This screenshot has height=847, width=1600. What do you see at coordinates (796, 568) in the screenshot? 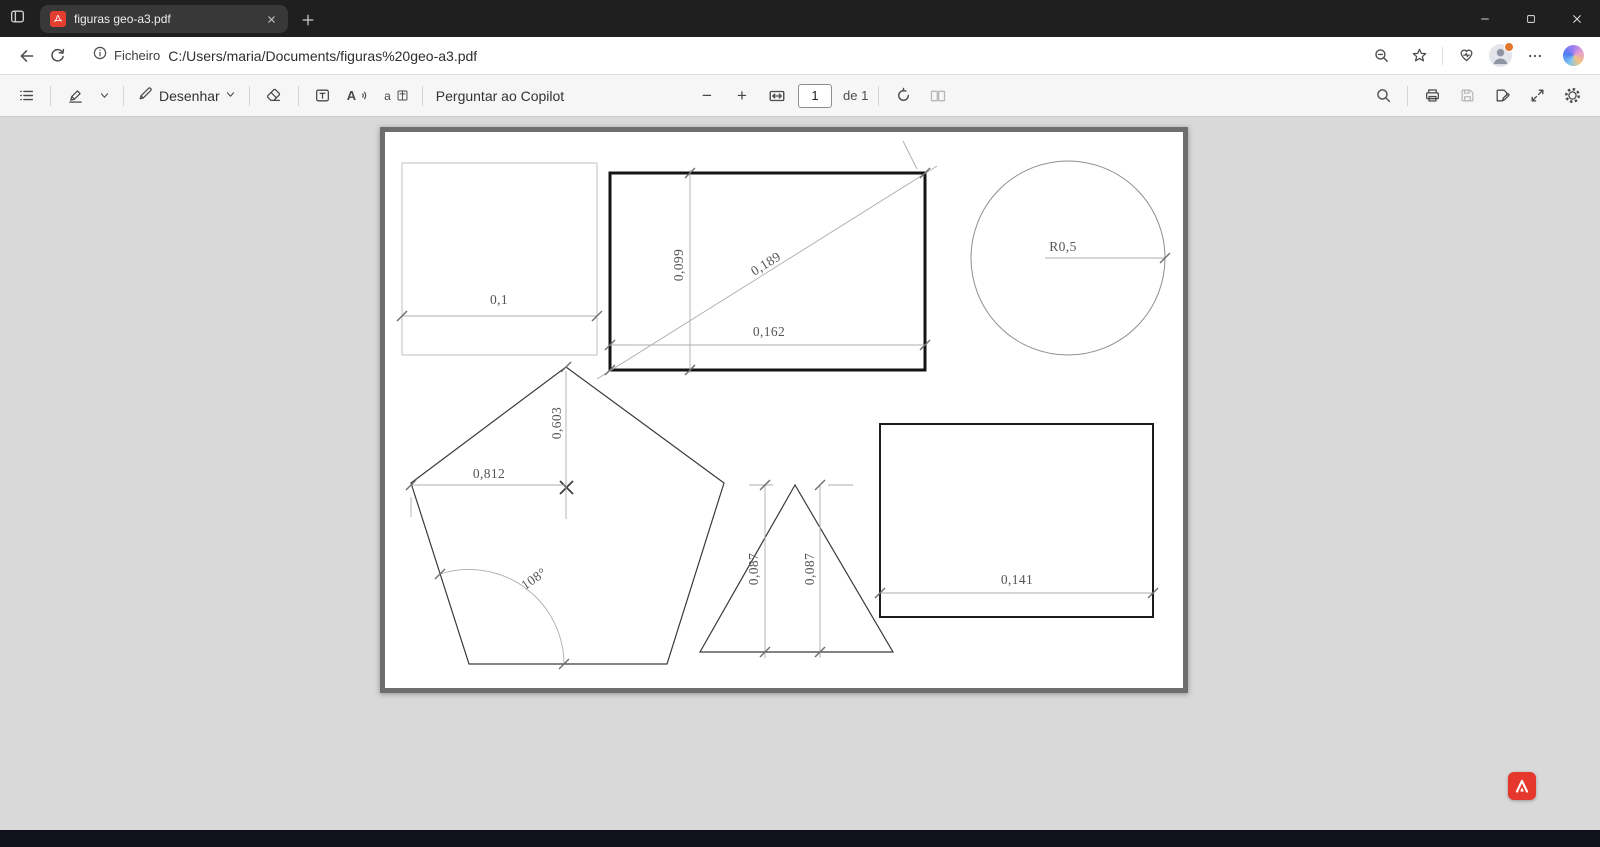
I see `dimensioned-triangle: 0,087 0,087` at bounding box center [796, 568].